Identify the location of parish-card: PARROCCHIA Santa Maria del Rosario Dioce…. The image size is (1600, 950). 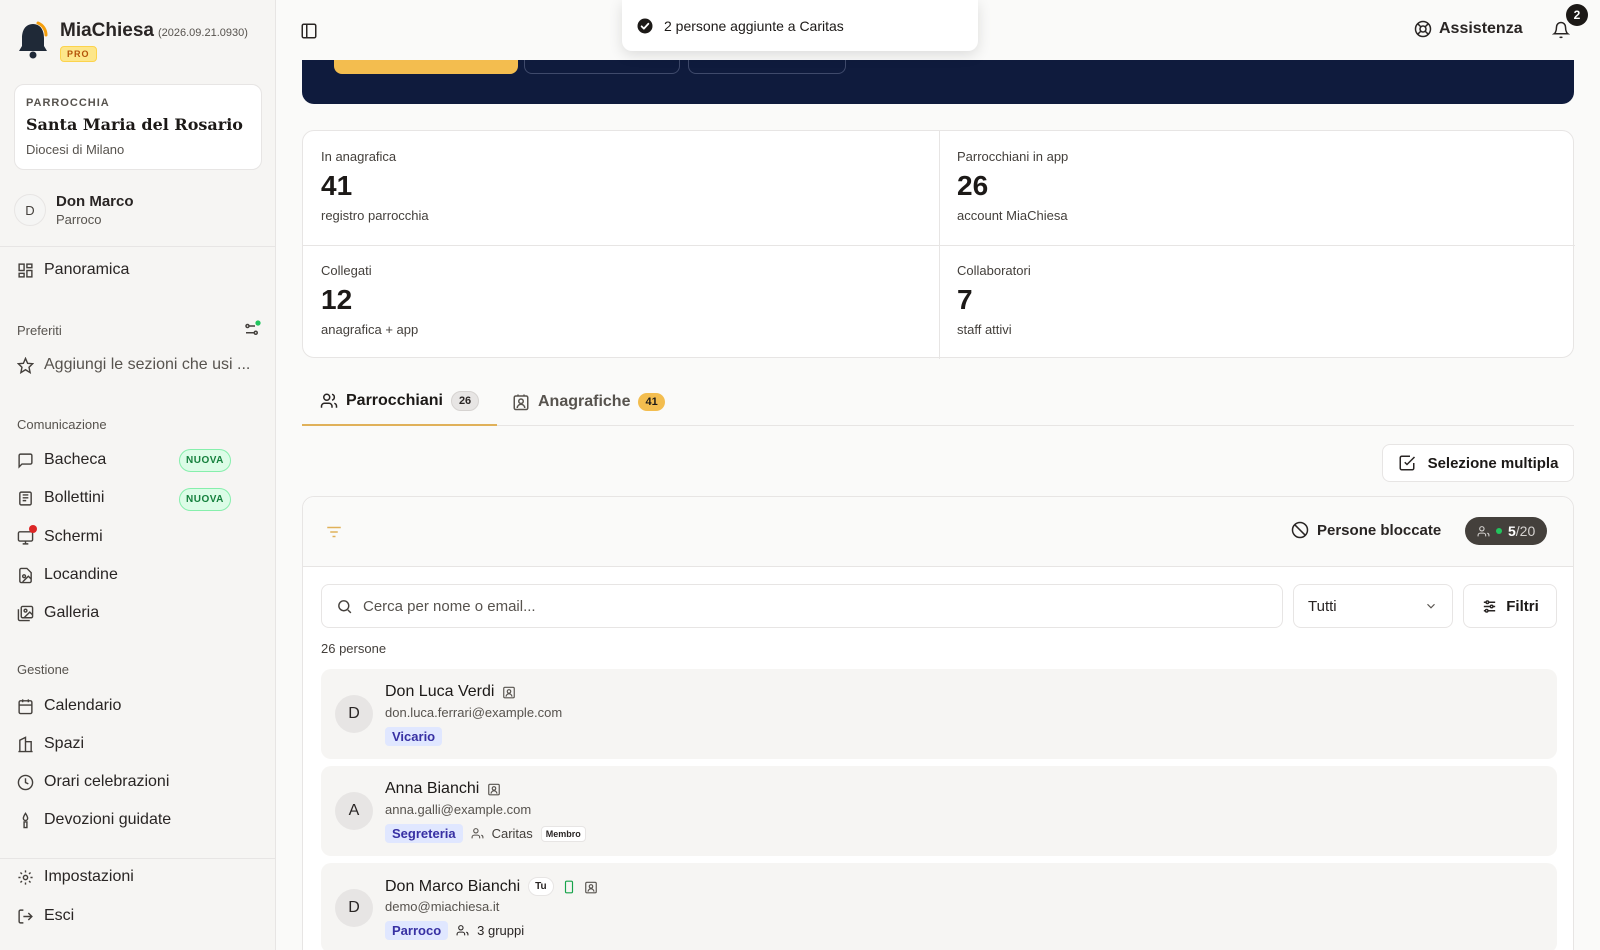
(138, 127).